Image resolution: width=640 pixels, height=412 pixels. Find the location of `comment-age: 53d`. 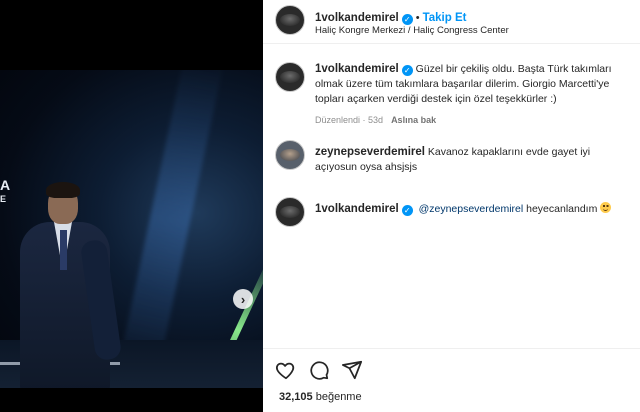

comment-age: 53d is located at coordinates (376, 120).